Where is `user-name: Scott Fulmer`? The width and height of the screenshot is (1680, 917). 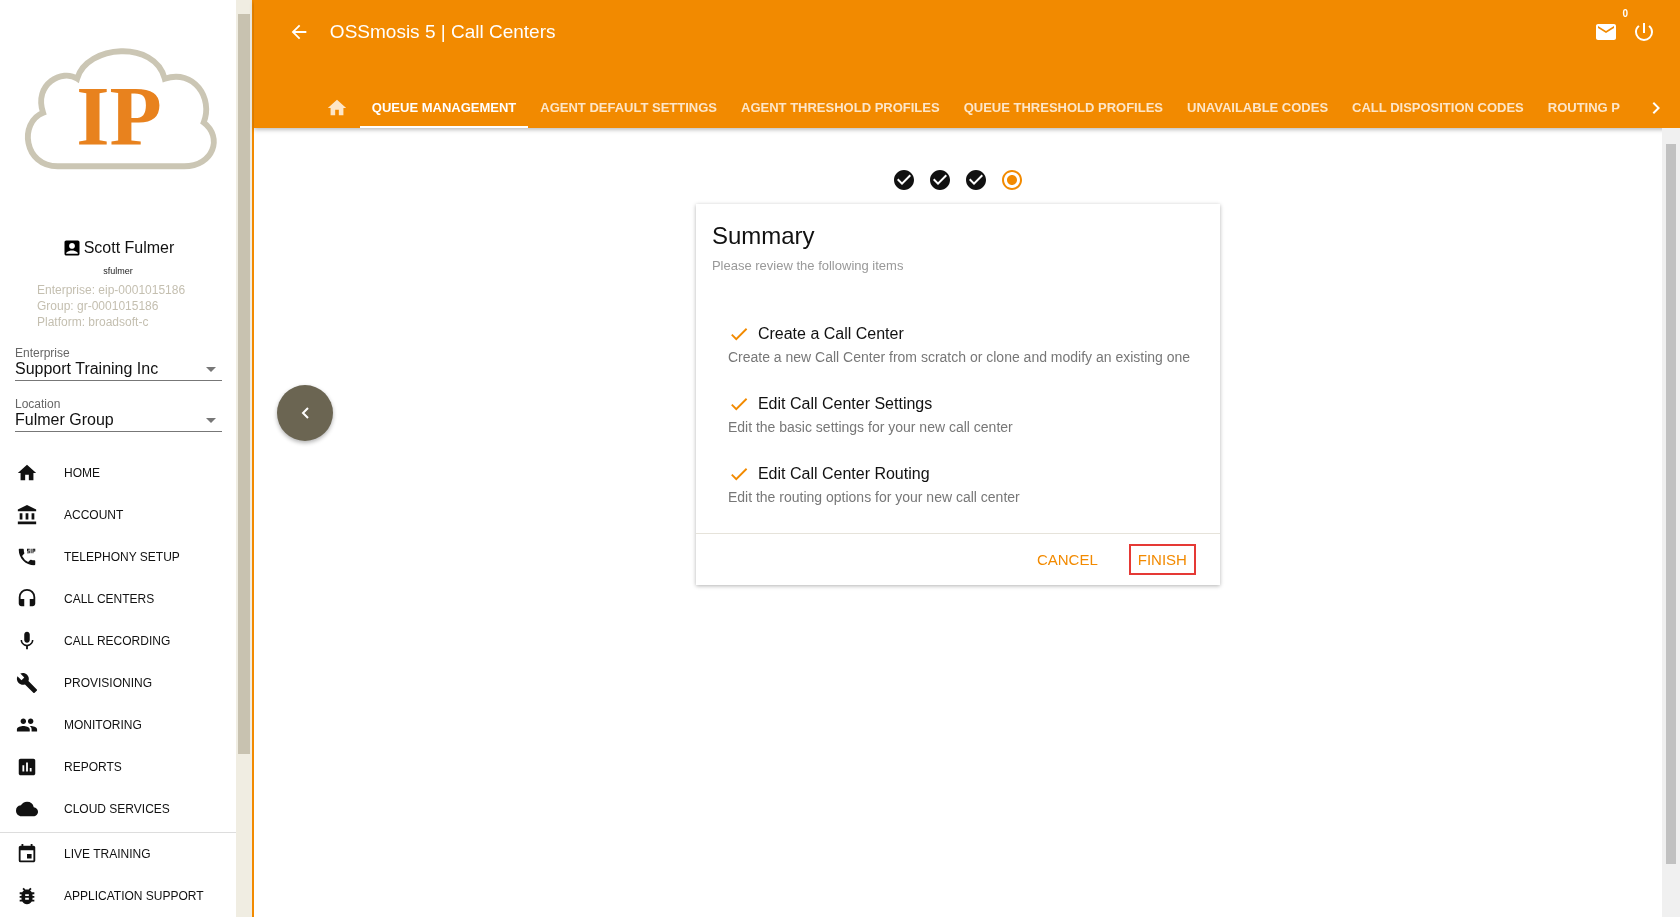 user-name: Scott Fulmer is located at coordinates (129, 248).